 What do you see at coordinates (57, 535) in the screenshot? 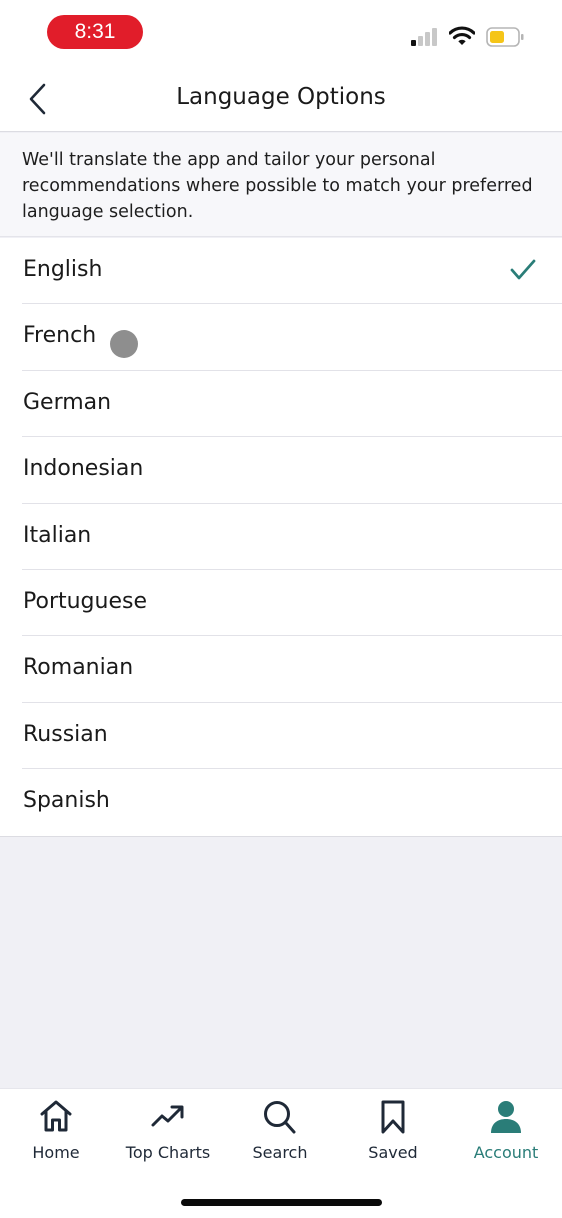
I see `language-label: Italian` at bounding box center [57, 535].